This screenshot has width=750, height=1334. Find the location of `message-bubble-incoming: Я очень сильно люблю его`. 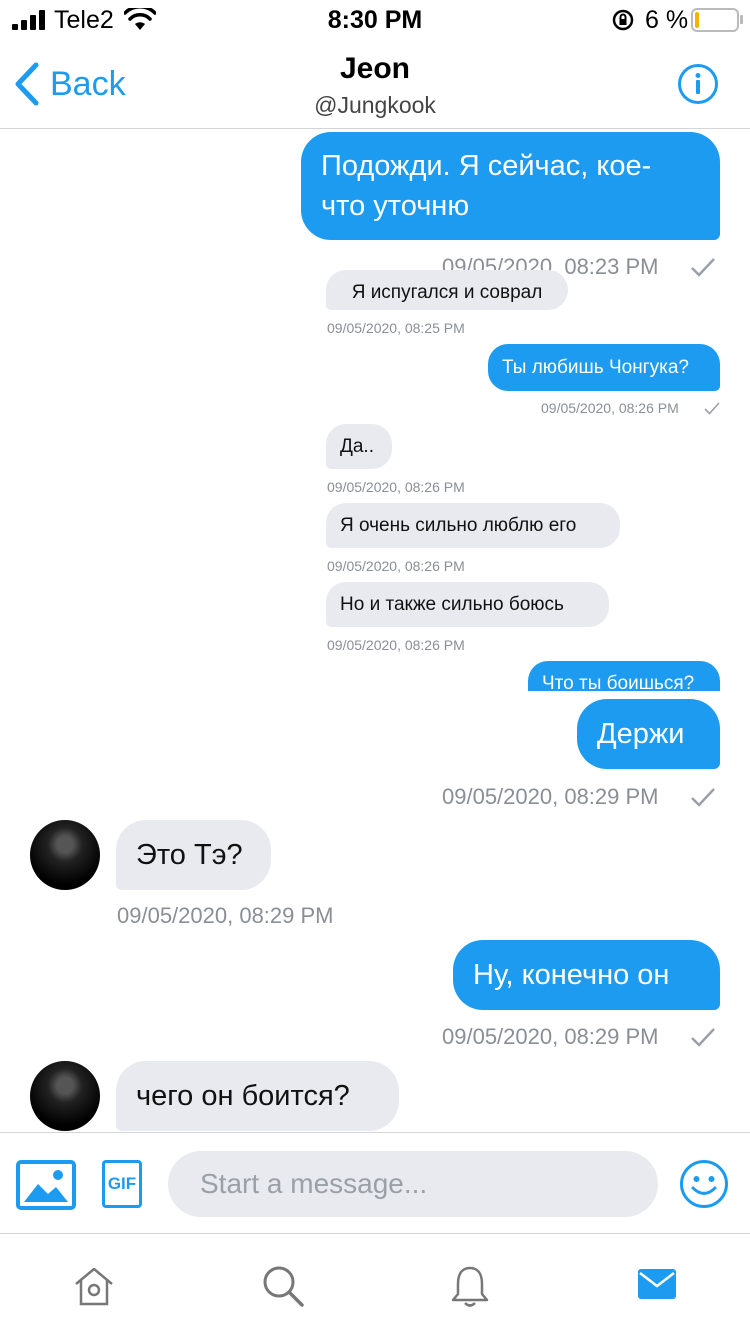

message-bubble-incoming: Я очень сильно люблю его is located at coordinates (473, 525).